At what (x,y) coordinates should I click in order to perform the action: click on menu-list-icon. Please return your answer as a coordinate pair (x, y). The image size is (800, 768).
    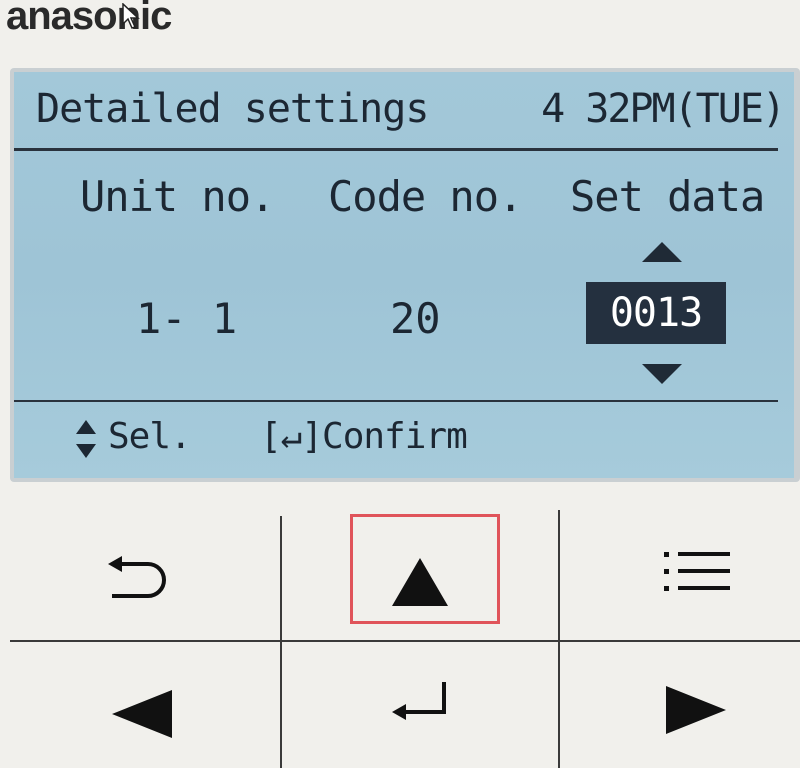
    Looking at the image, I should click on (697, 571).